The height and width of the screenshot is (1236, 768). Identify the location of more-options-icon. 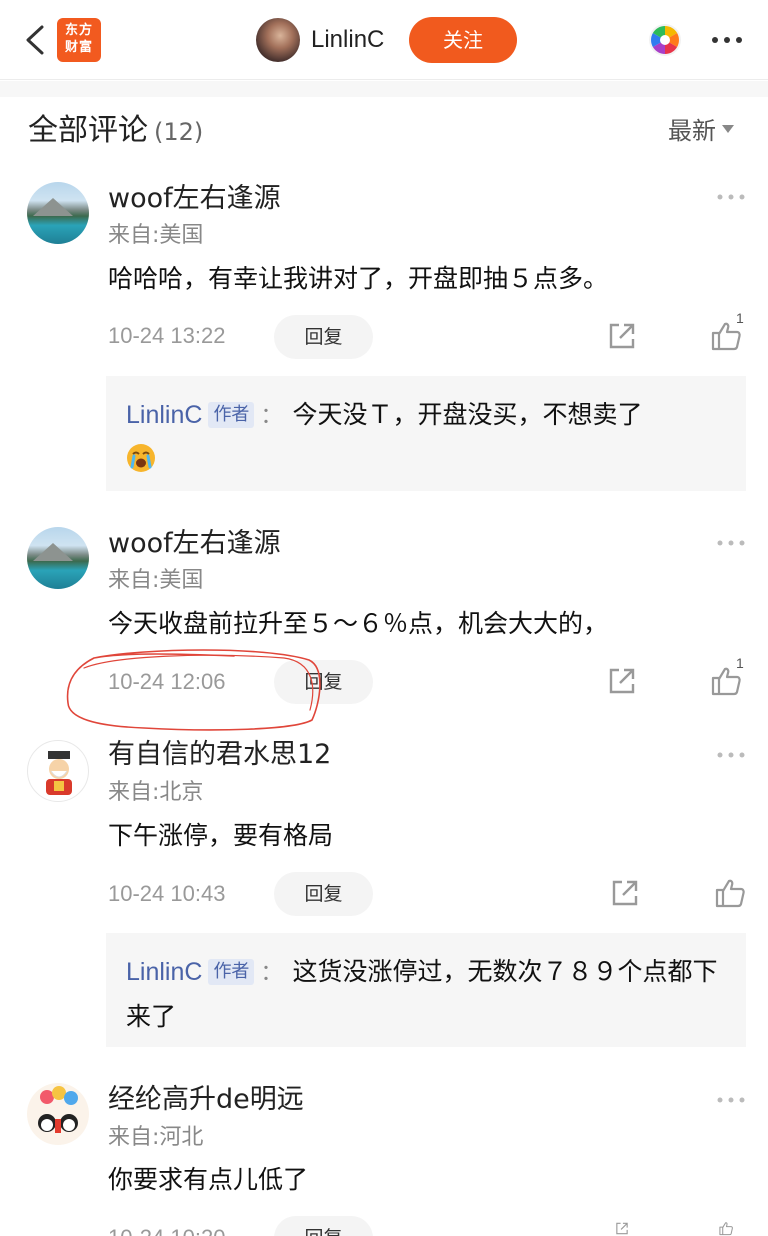
(727, 40).